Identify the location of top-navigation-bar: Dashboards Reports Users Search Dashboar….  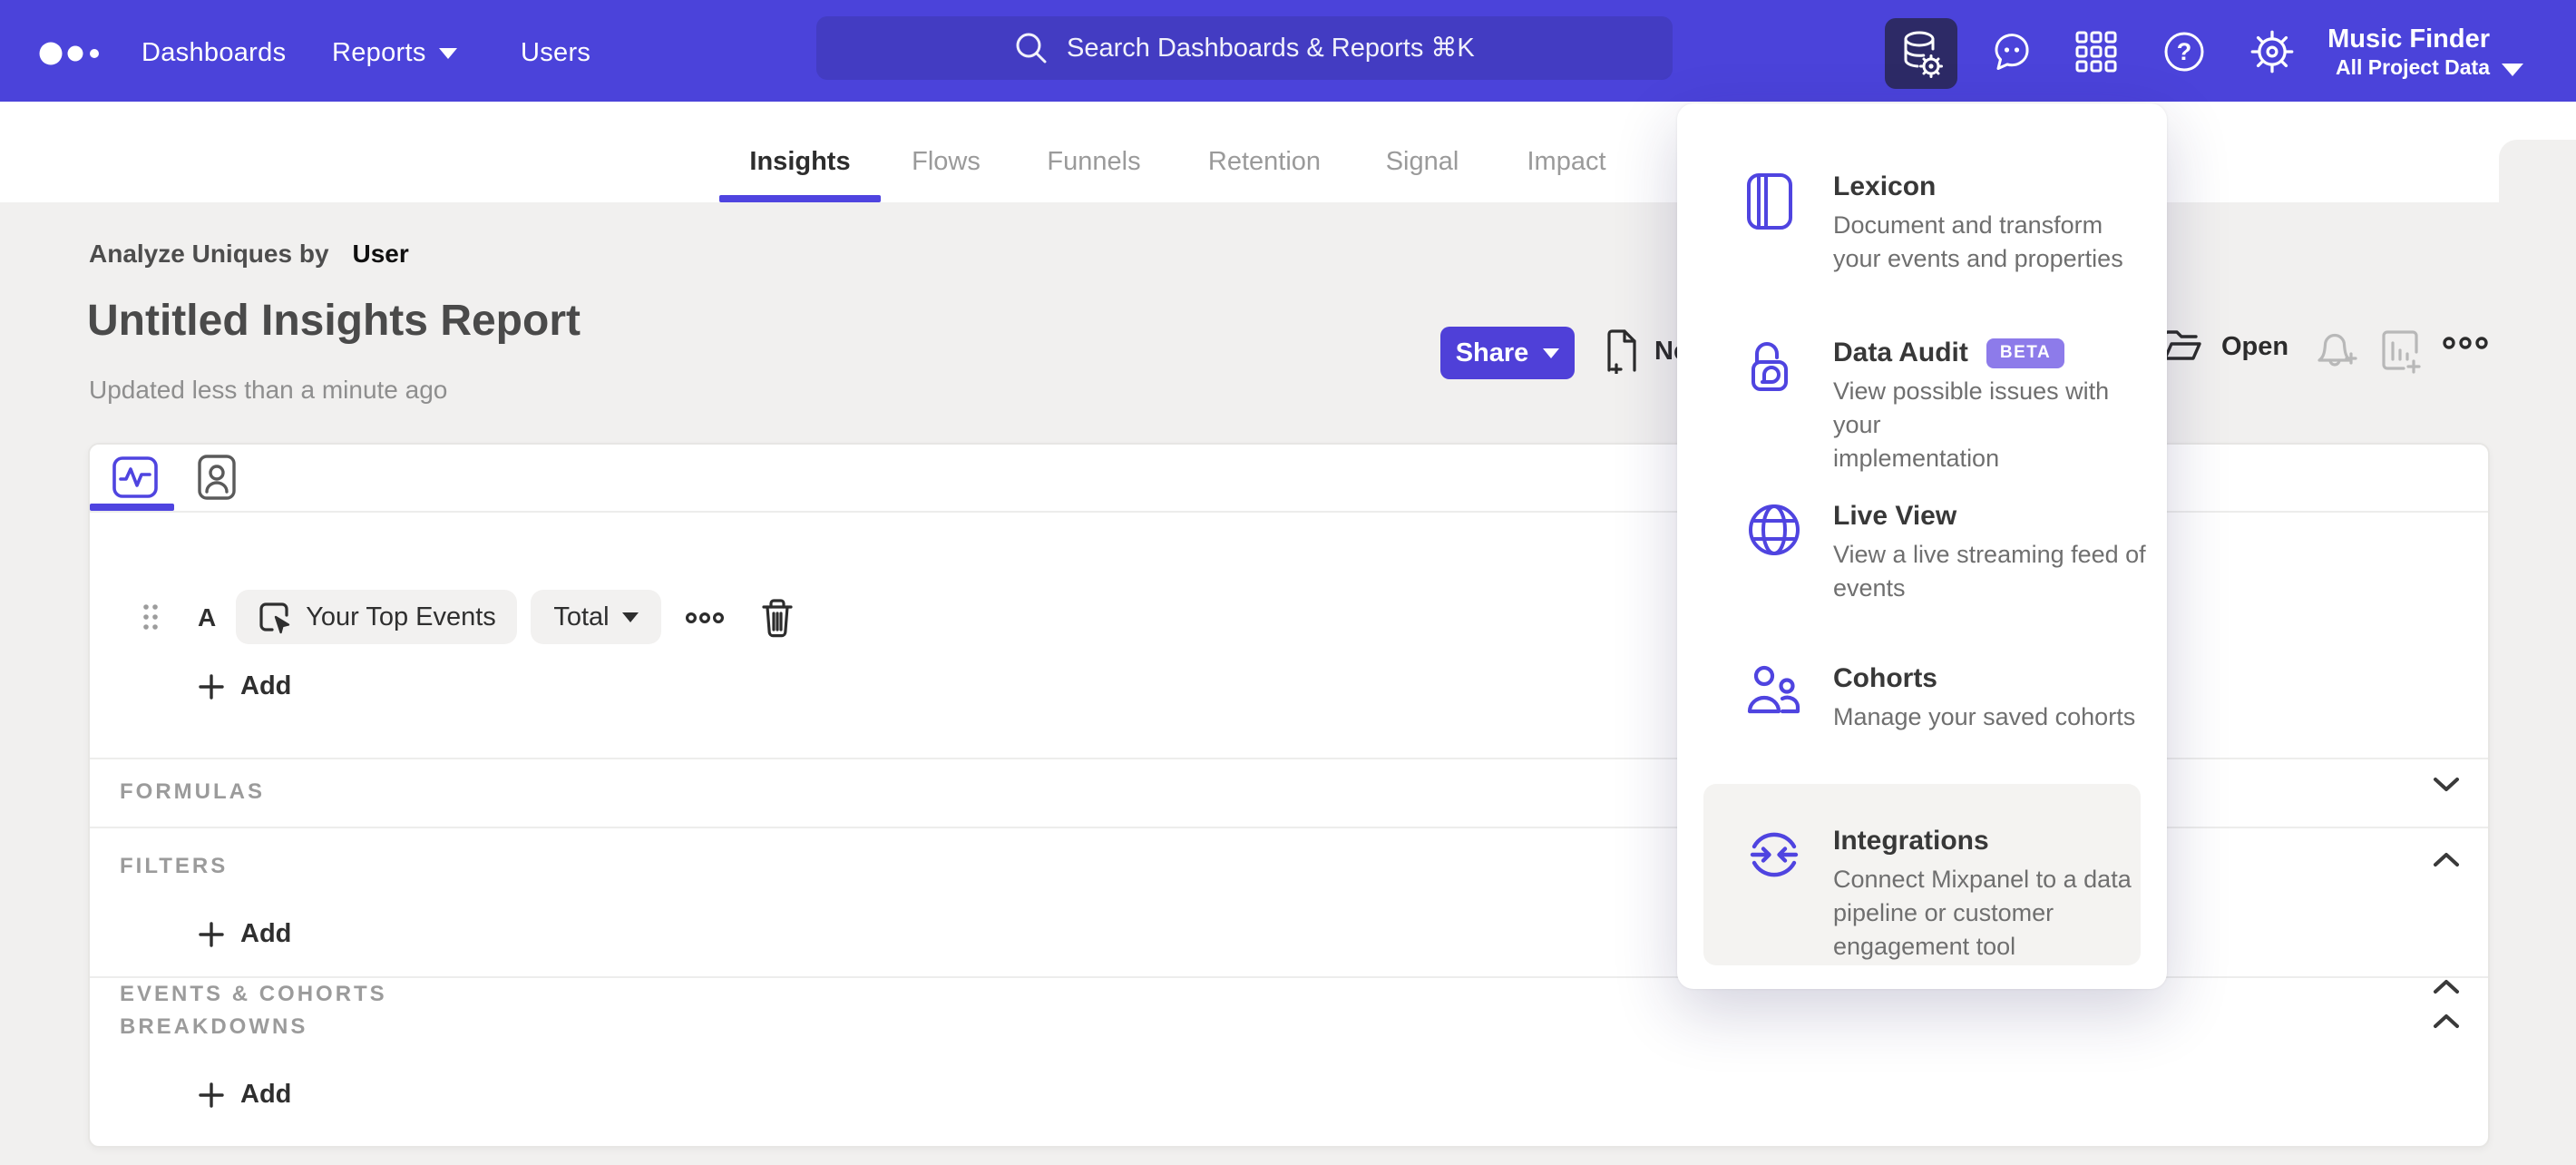
(1288, 51).